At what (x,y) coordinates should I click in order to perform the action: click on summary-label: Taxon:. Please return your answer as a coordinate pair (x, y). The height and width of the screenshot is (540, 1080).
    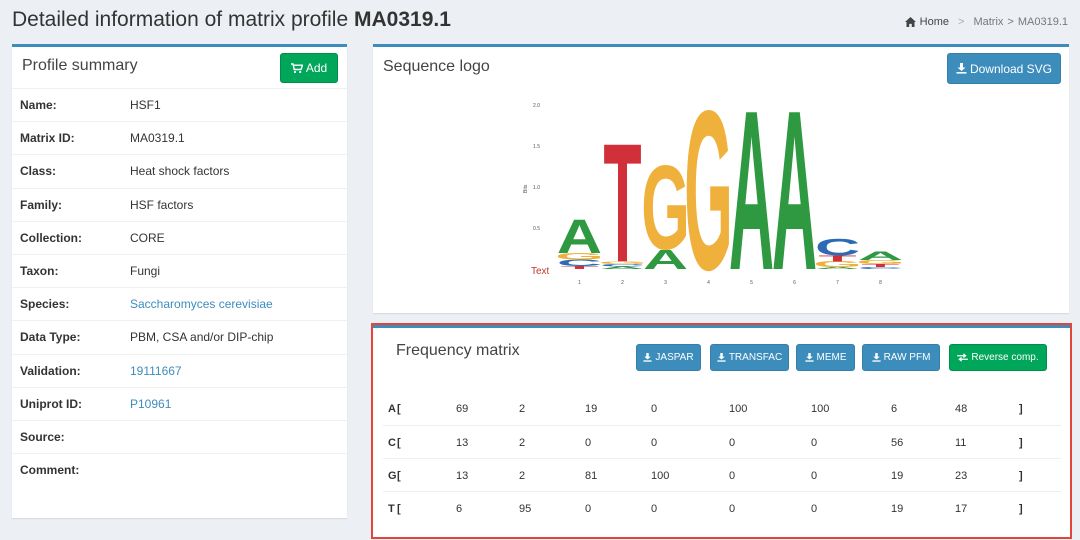
    Looking at the image, I should click on (39, 271).